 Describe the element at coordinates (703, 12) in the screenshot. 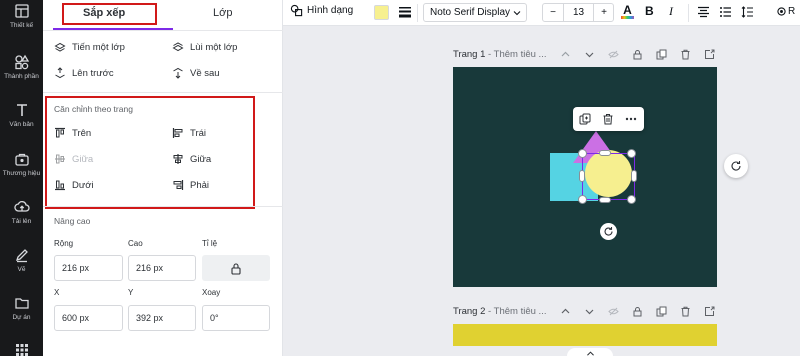

I see `text-align-button` at that location.